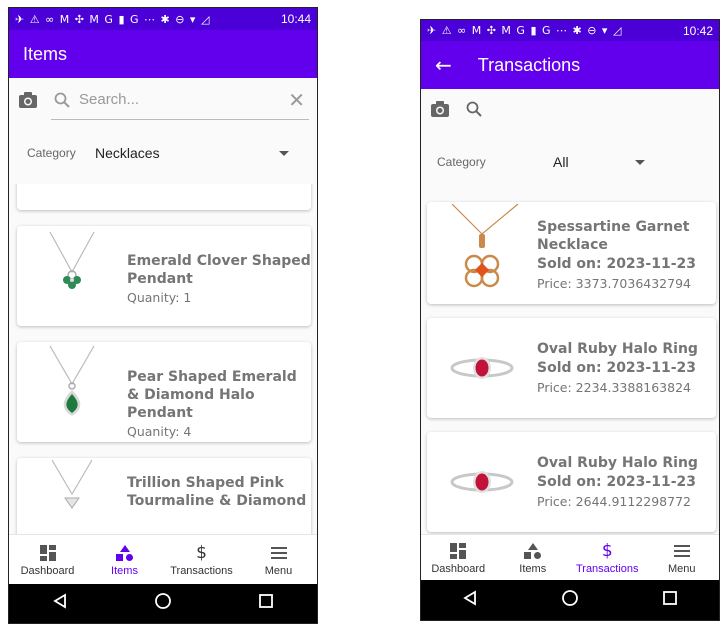  Describe the element at coordinates (192, 153) in the screenshot. I see `category-dropdown: Necklaces` at that location.